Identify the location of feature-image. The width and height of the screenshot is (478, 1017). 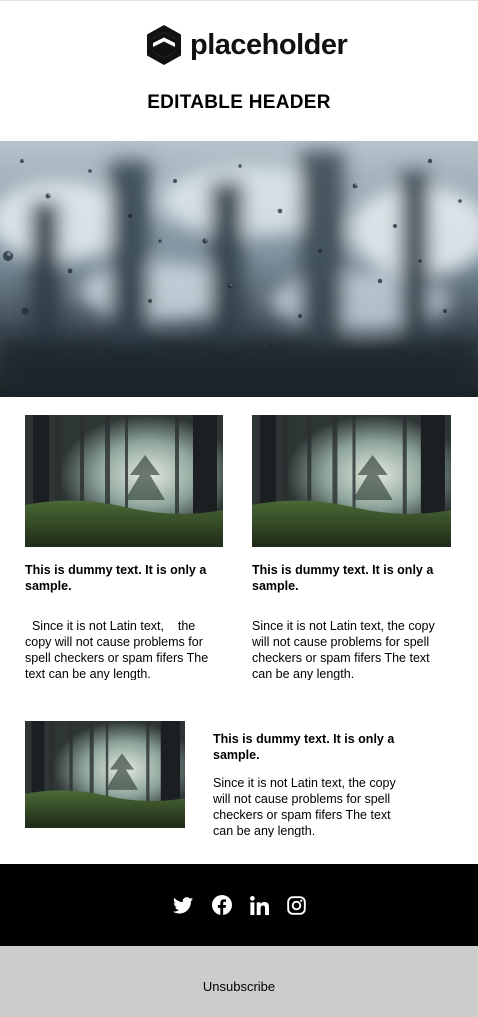
(105, 774).